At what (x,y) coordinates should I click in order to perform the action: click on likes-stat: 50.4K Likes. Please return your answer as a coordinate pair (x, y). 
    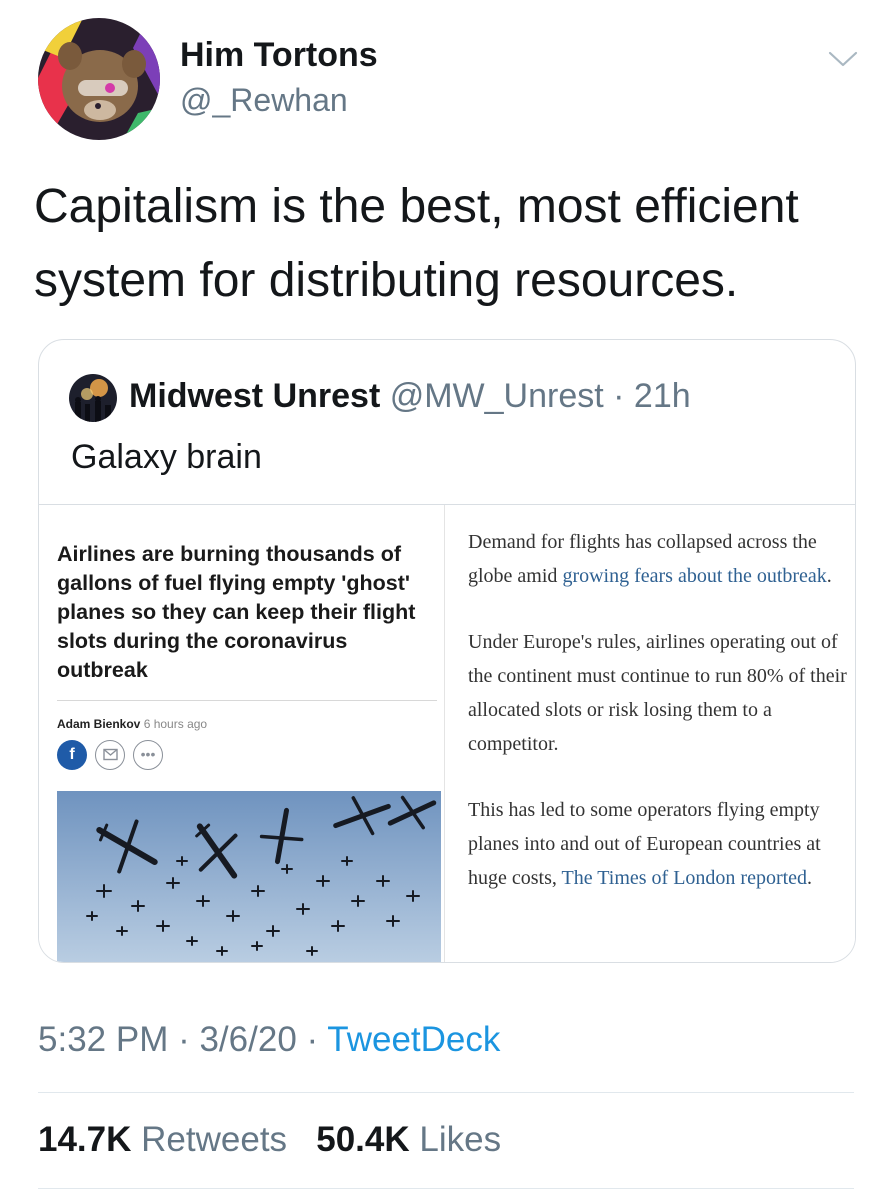
    Looking at the image, I should click on (408, 1139).